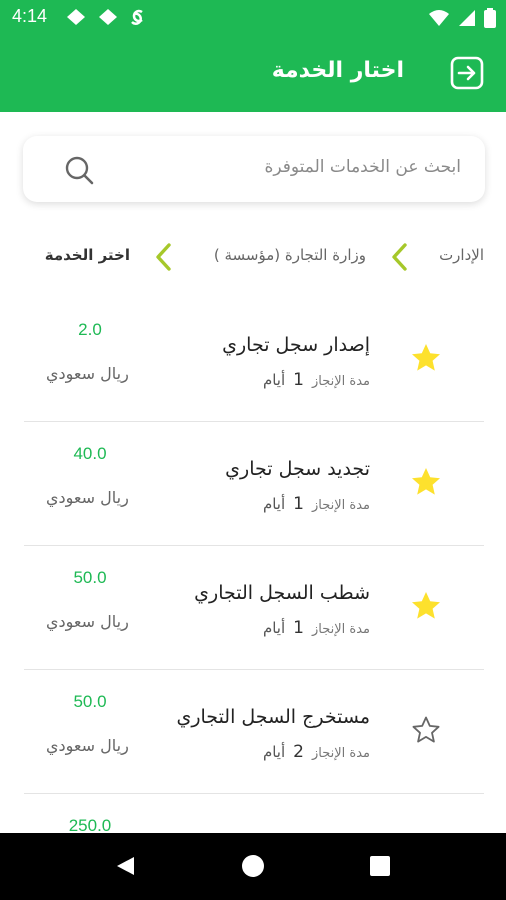  I want to click on page-title: اختار الخدمة, so click(337, 70).